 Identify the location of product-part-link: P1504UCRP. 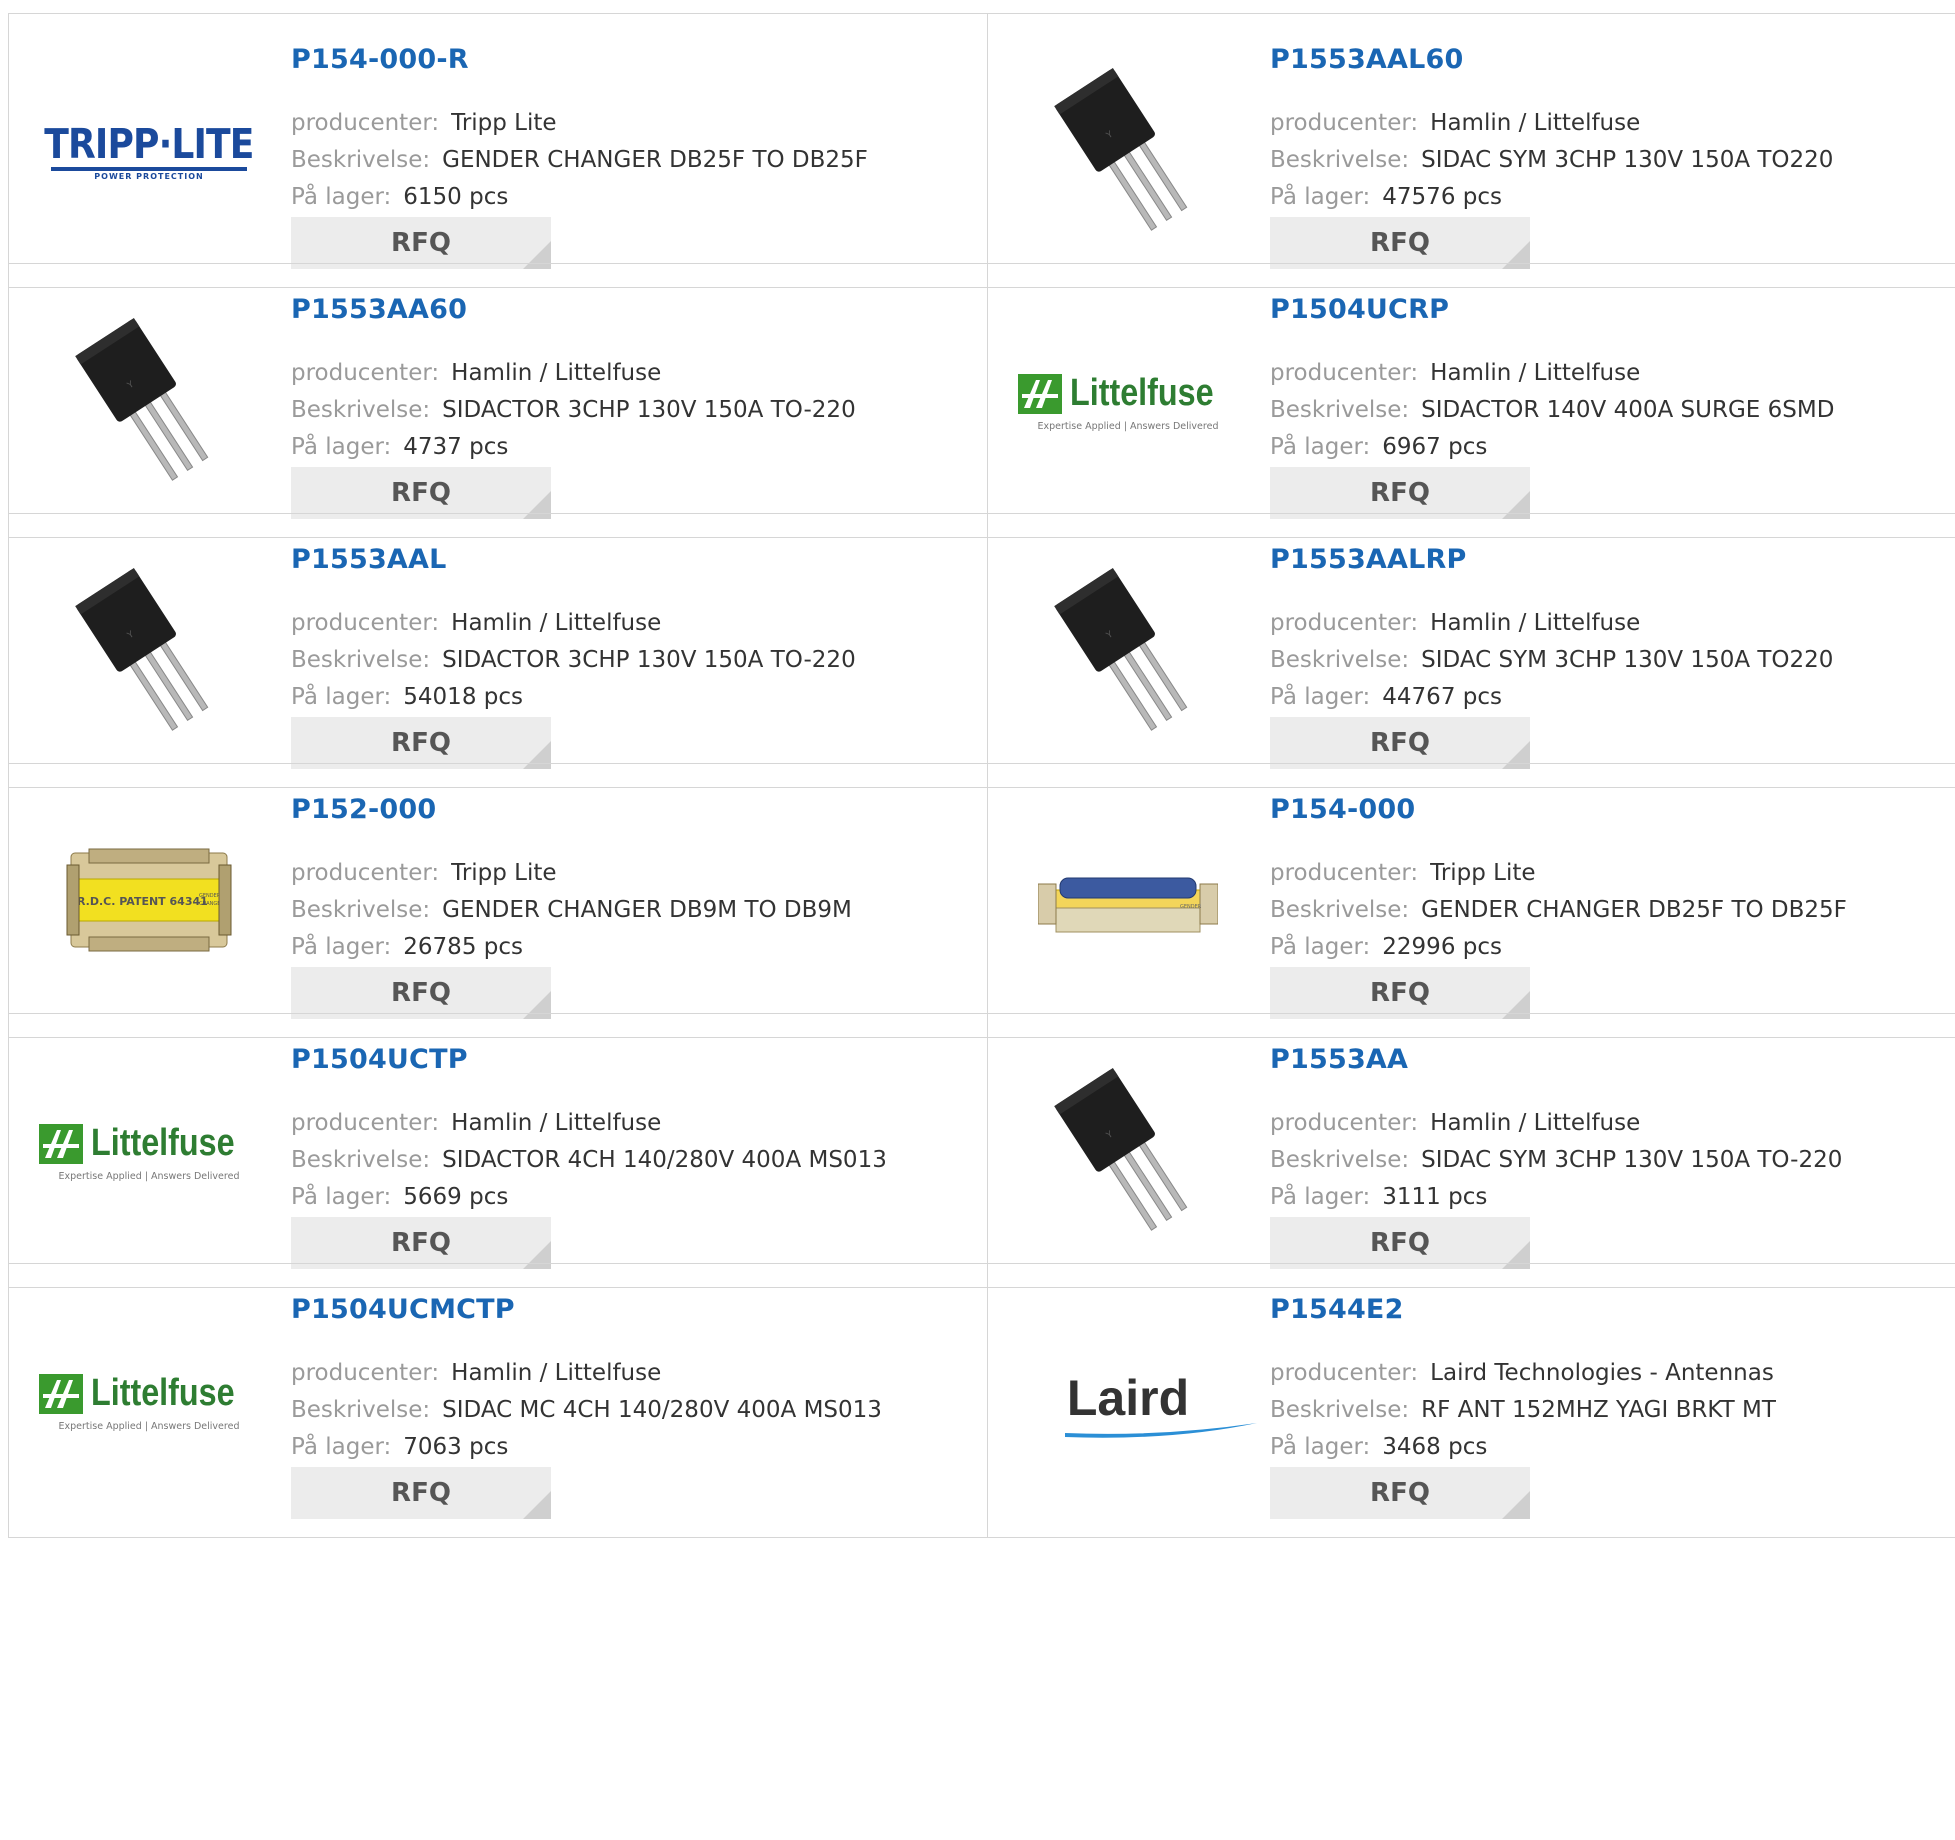
(1359, 309).